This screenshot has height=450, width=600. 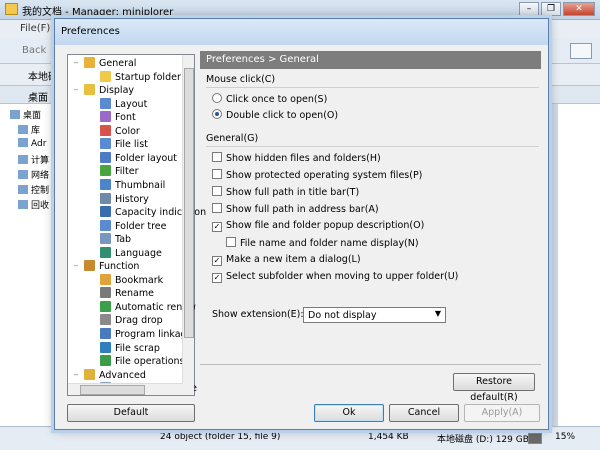 I want to click on tree-item: Color, so click(x=120, y=131).